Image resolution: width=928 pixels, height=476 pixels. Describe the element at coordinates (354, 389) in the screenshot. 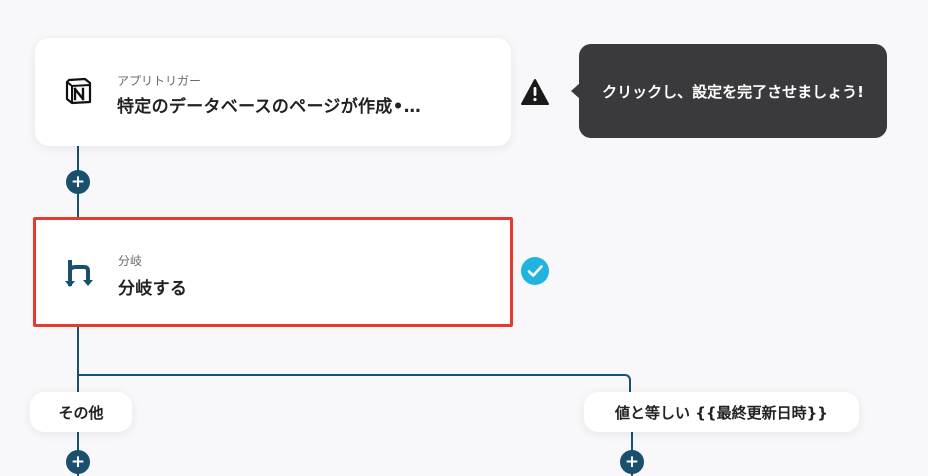

I see `branch-connector` at that location.